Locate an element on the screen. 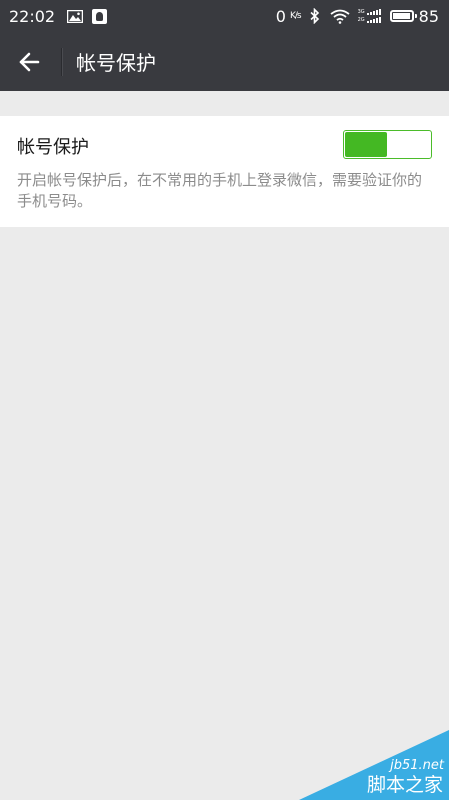 The height and width of the screenshot is (800, 449). battery-icon is located at coordinates (403, 16).